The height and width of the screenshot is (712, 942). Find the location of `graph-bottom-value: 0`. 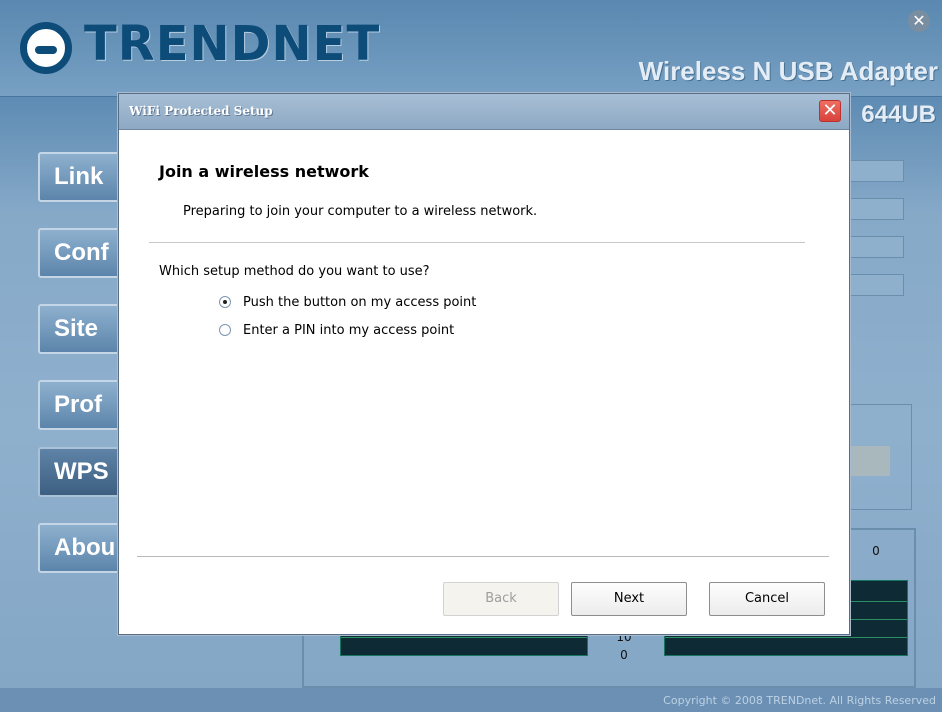

graph-bottom-value: 0 is located at coordinates (624, 655).